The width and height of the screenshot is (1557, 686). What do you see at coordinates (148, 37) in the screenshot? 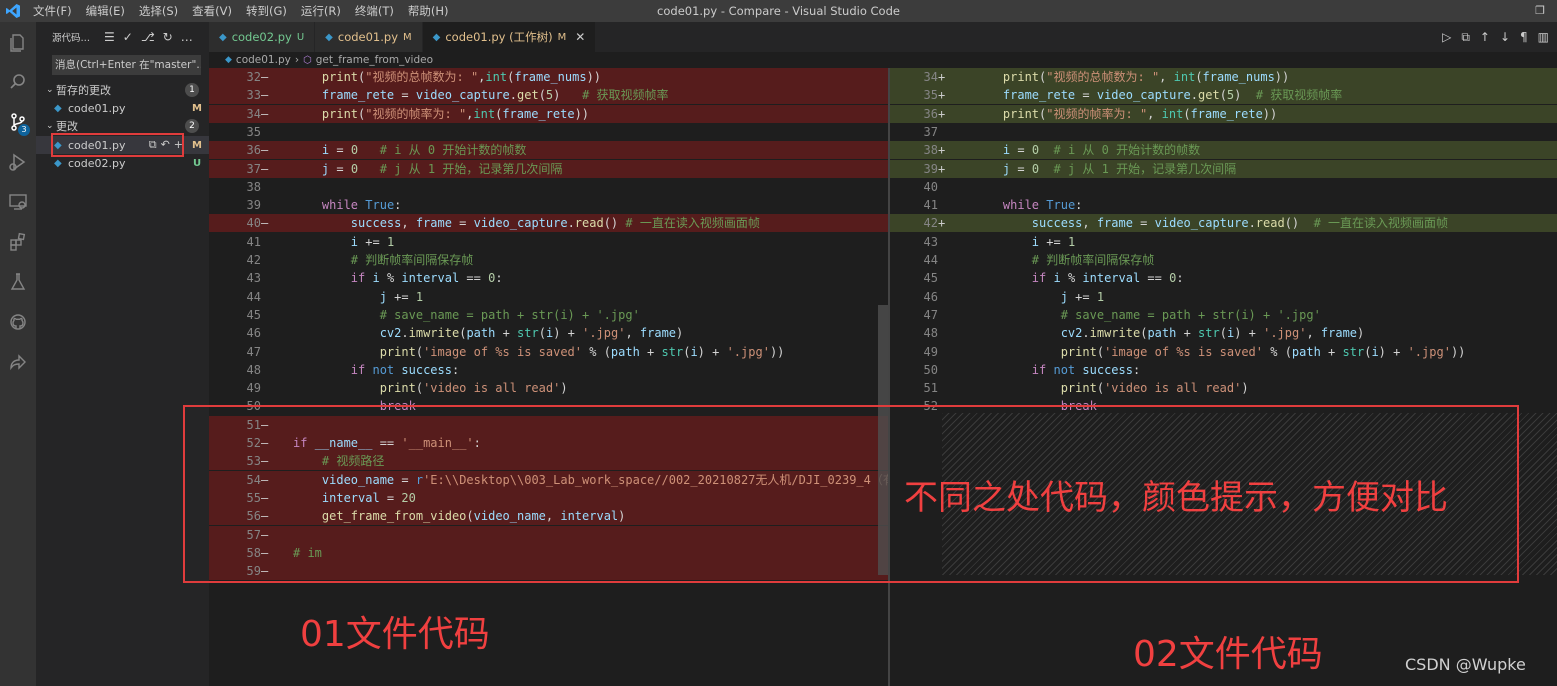
I see `branch-refresh-icon: ⎇` at bounding box center [148, 37].